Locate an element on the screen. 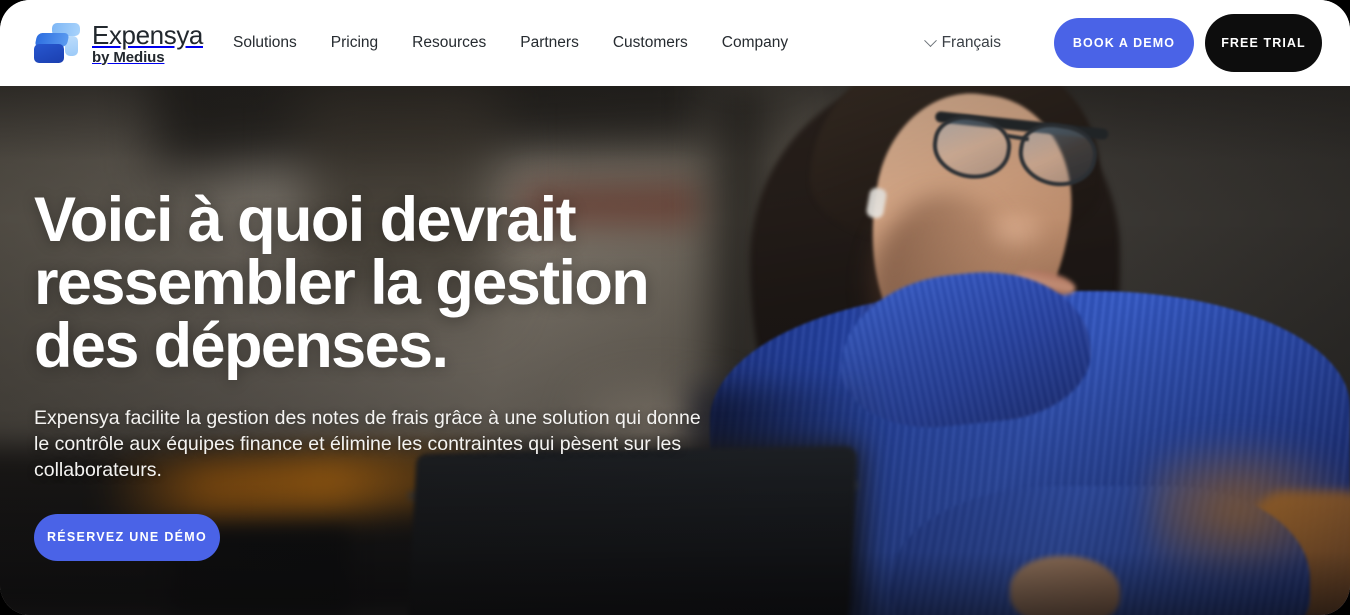 The width and height of the screenshot is (1350, 615). chevron-down-icon is located at coordinates (930, 40).